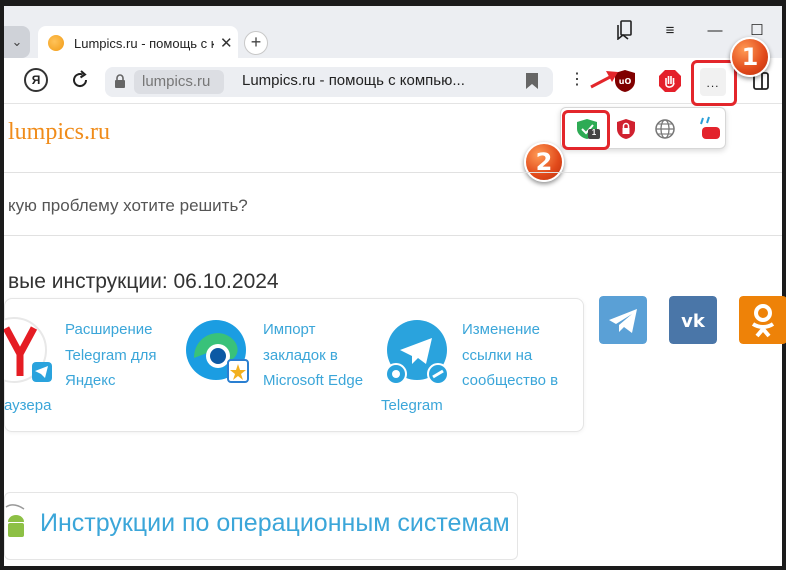  What do you see at coordinates (226, 43) in the screenshot?
I see `tab-close-icon: ✕` at bounding box center [226, 43].